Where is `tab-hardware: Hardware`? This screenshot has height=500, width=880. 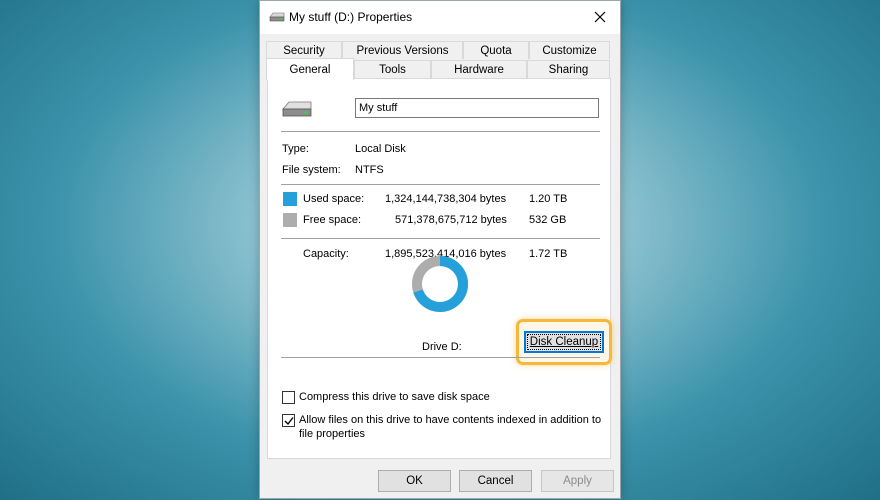 tab-hardware: Hardware is located at coordinates (479, 69).